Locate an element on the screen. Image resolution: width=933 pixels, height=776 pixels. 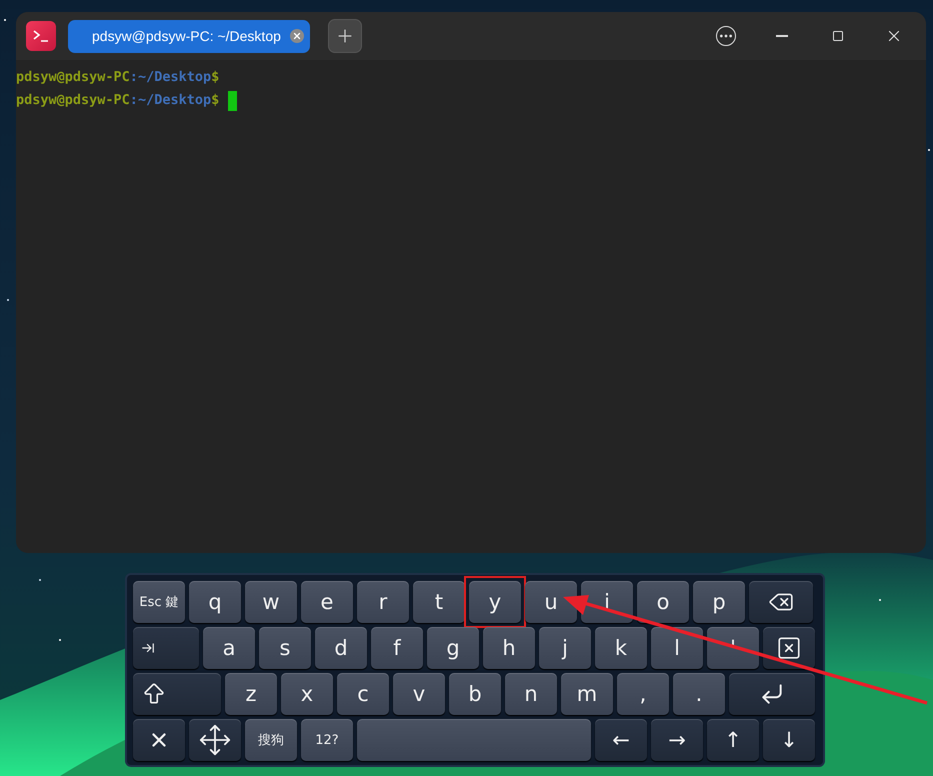
key: 12? is located at coordinates (327, 740).